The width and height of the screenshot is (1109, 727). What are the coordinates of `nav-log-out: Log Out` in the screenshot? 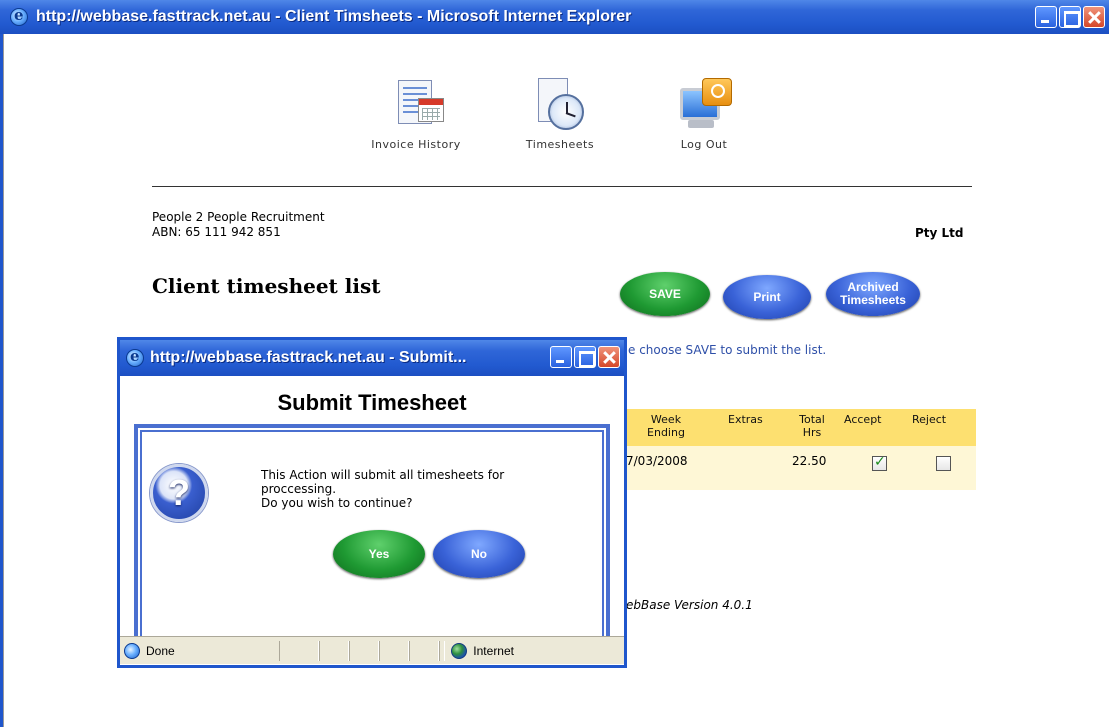 It's located at (704, 112).